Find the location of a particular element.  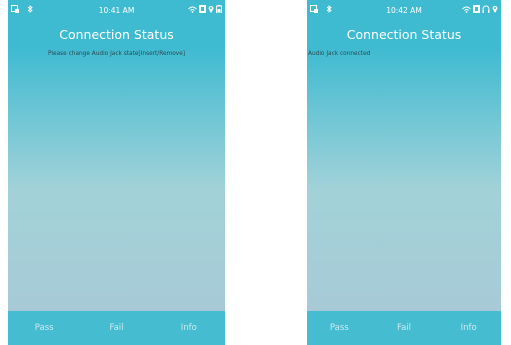

status-bar: 10:41 AM is located at coordinates (116, 11).